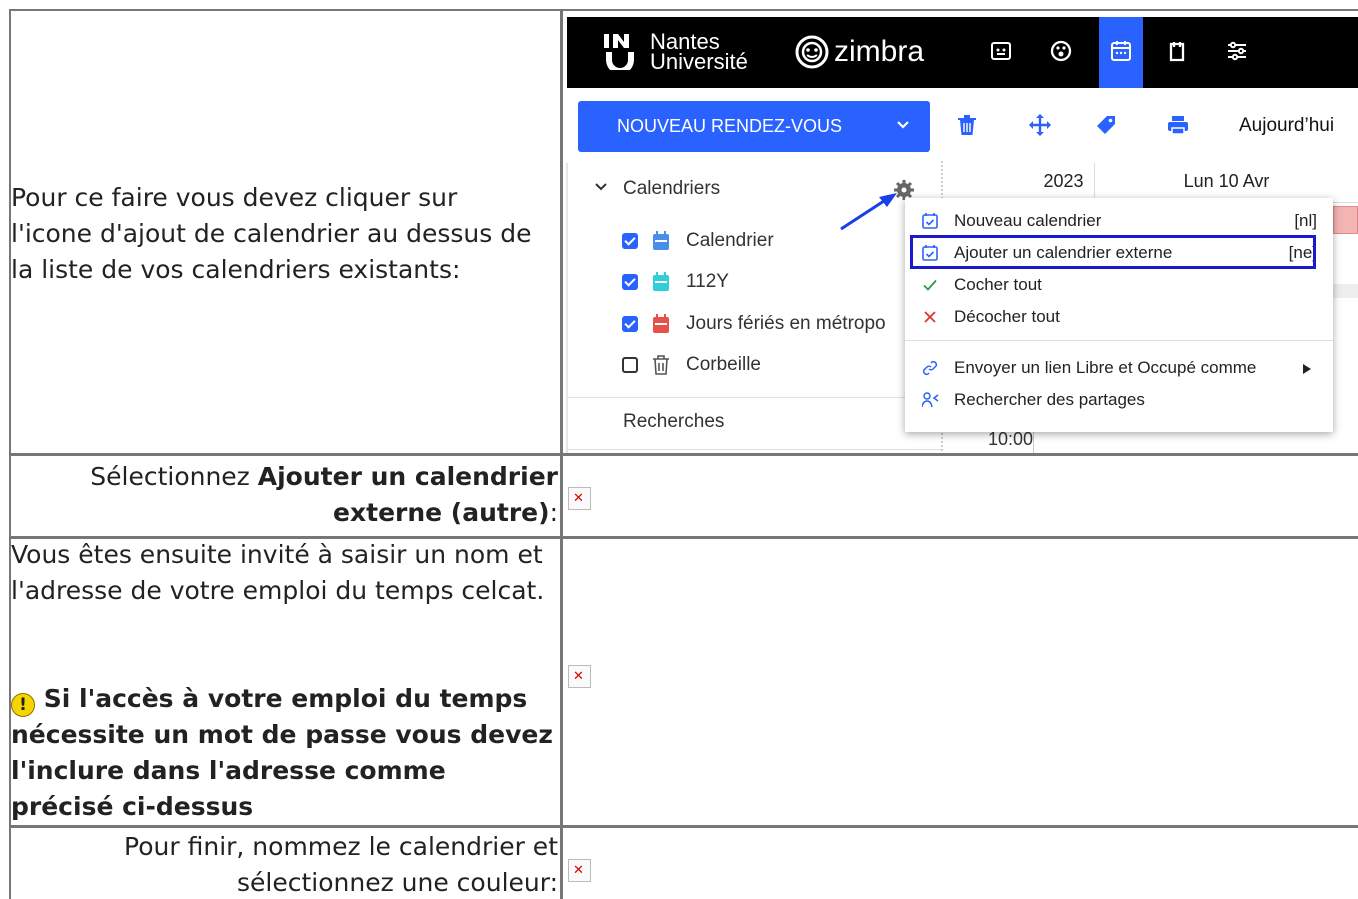 The height and width of the screenshot is (899, 1358). What do you see at coordinates (1105, 367) in the screenshot?
I see `menu-item-label: Envoyer un lien Libre et Occupé comme` at bounding box center [1105, 367].